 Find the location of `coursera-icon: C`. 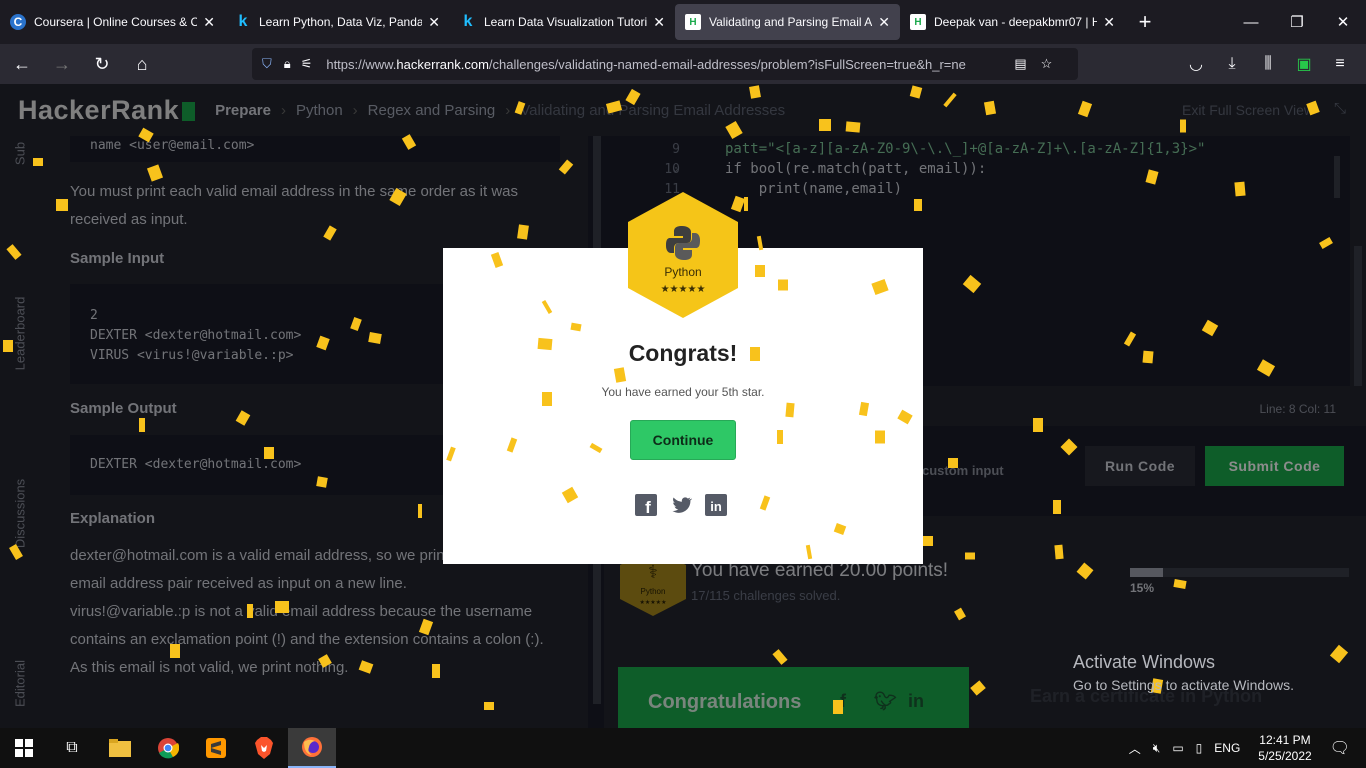

coursera-icon: C is located at coordinates (18, 22).